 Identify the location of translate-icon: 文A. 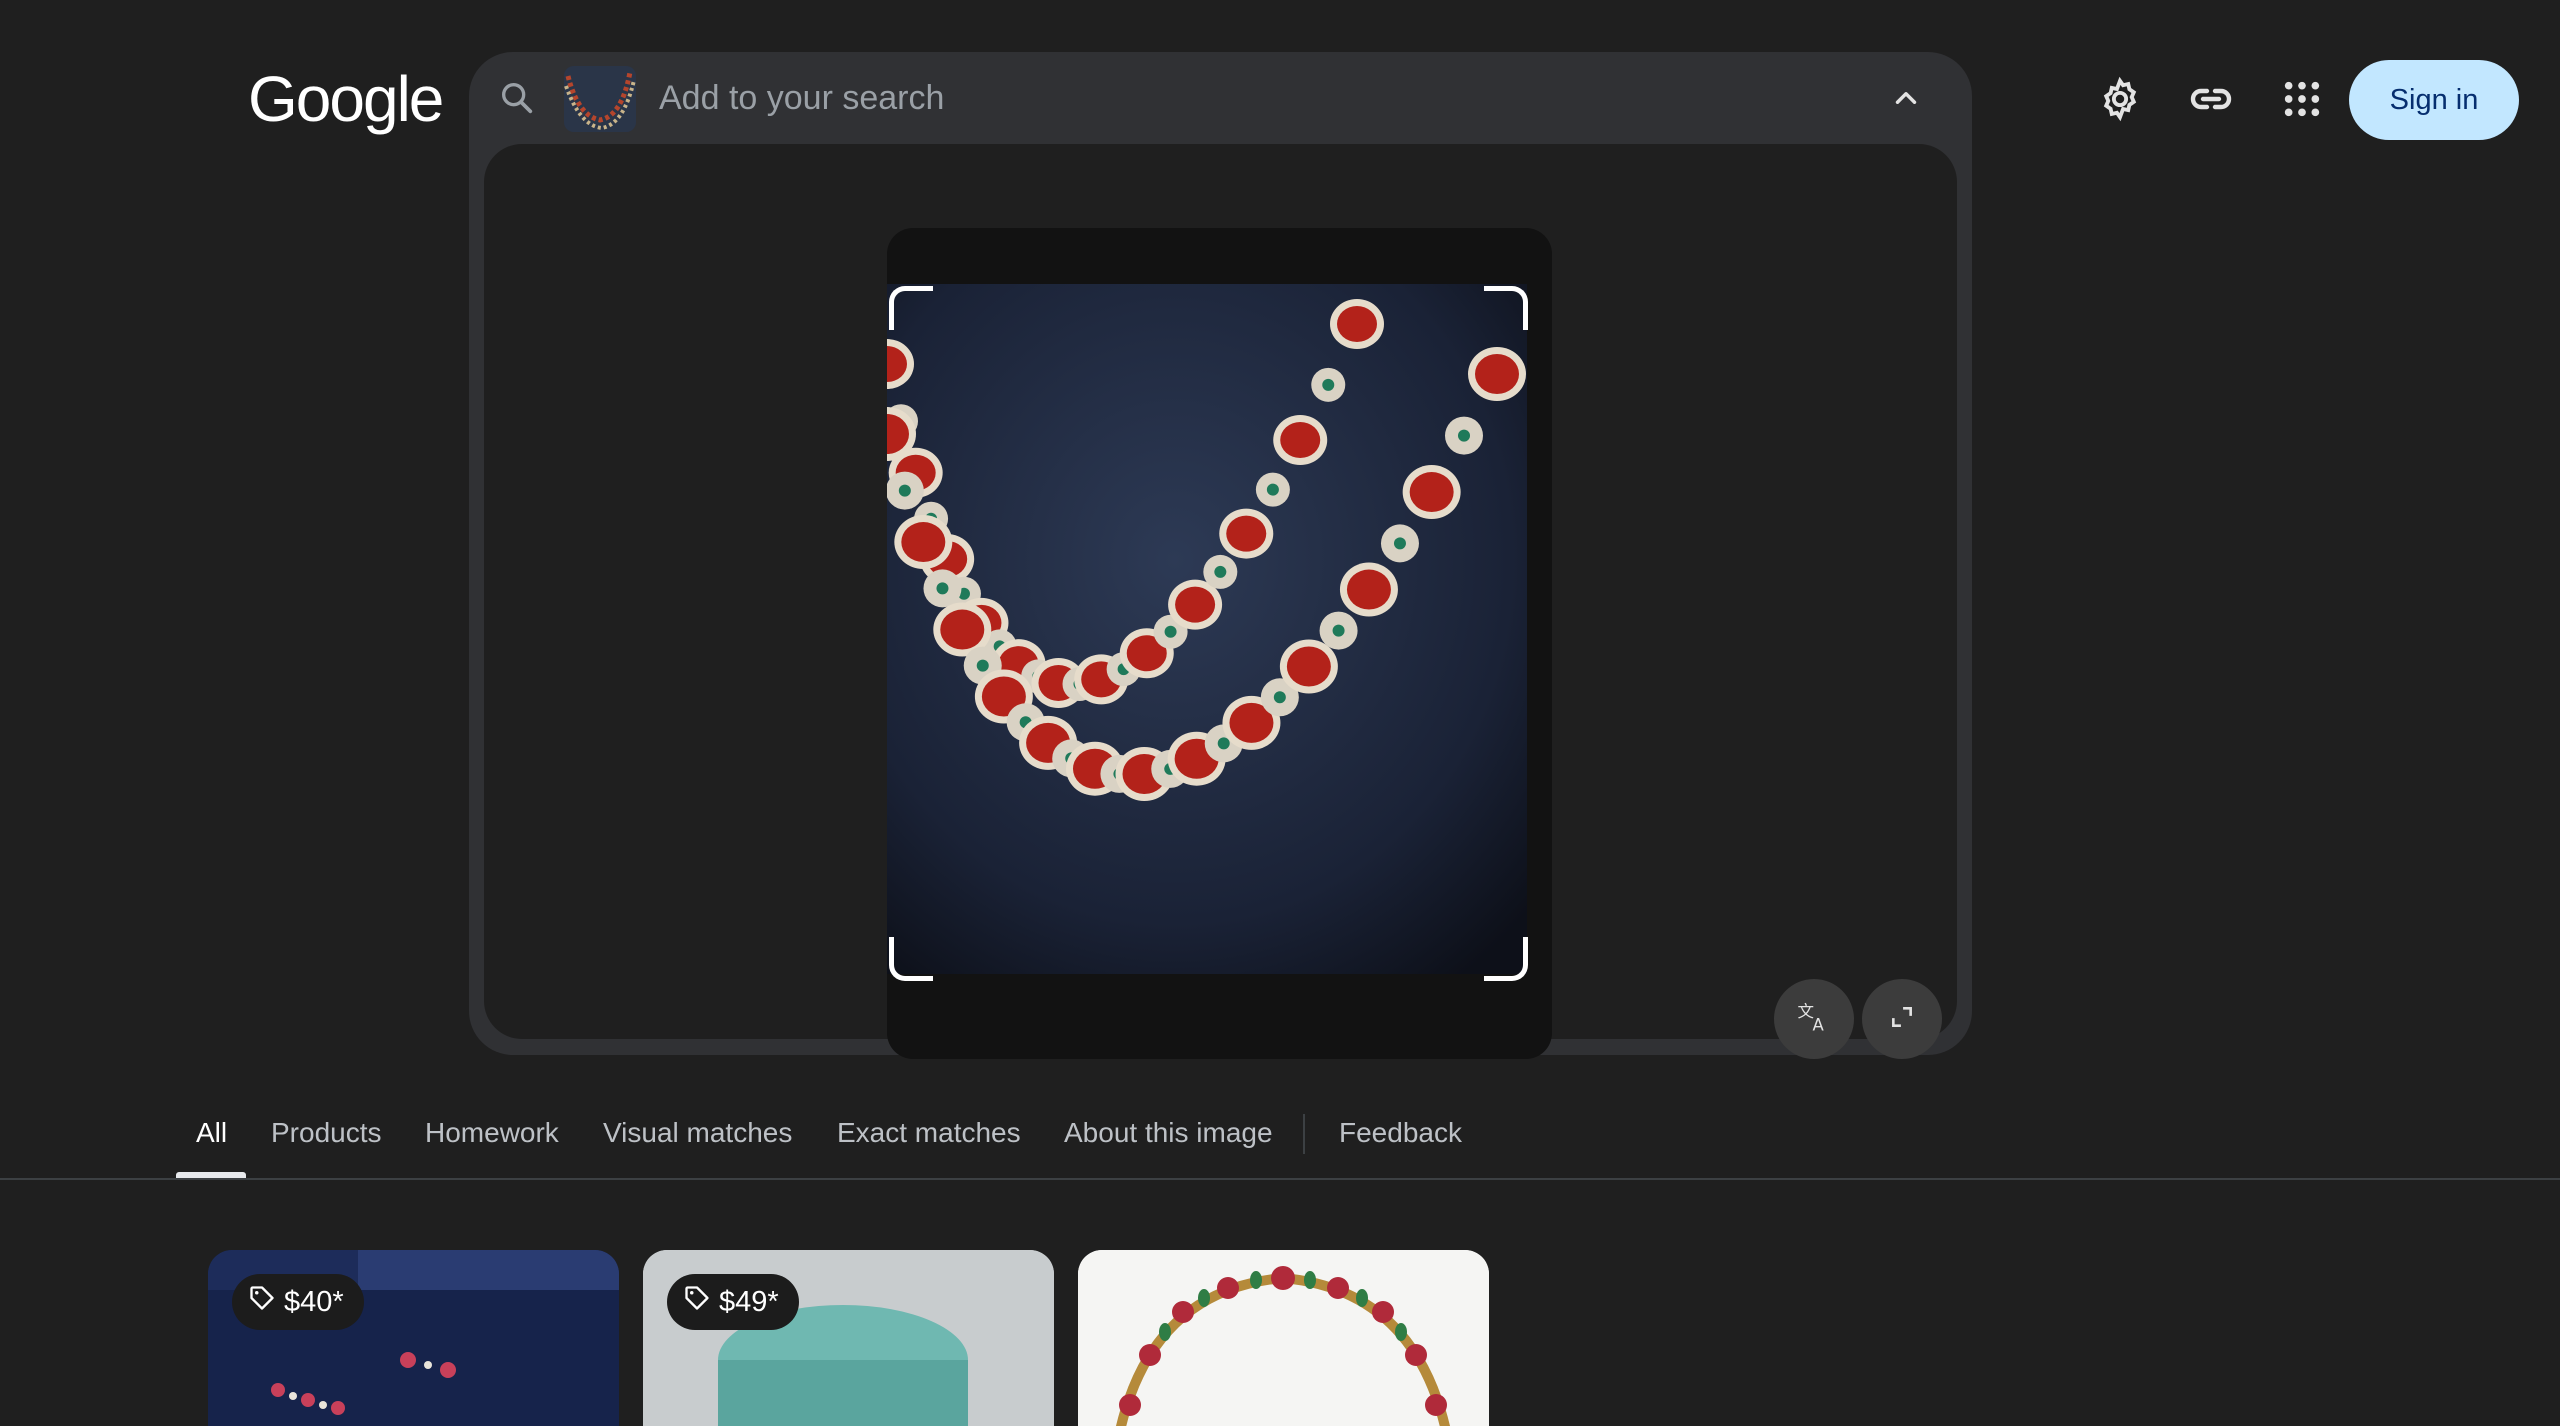
(1814, 1019).